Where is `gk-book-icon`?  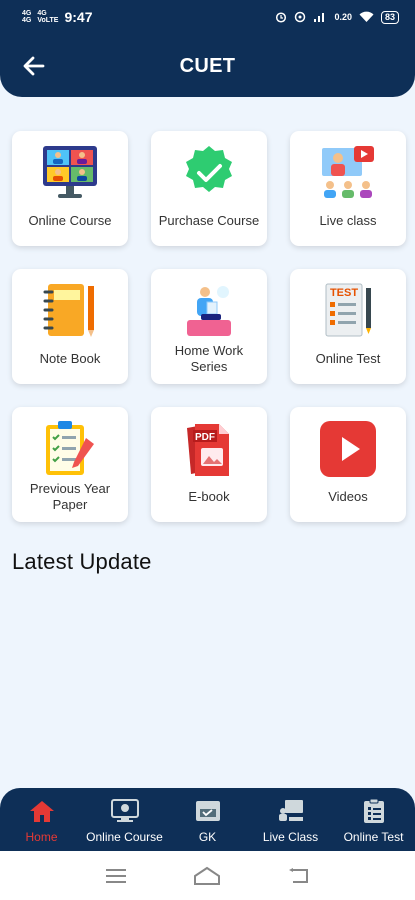 gk-book-icon is located at coordinates (208, 811).